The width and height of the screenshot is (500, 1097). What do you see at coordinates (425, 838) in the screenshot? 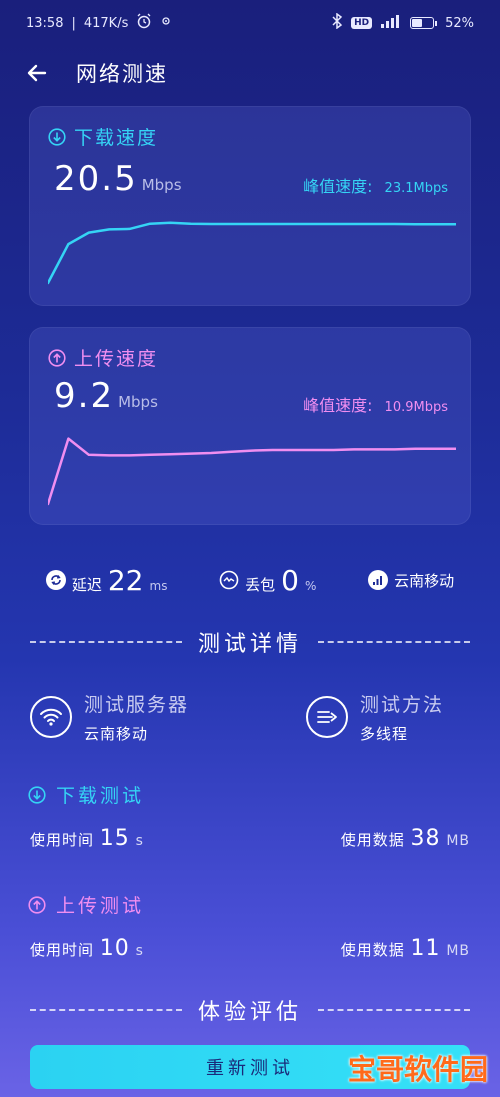
I see `download-data-value: 38` at bounding box center [425, 838].